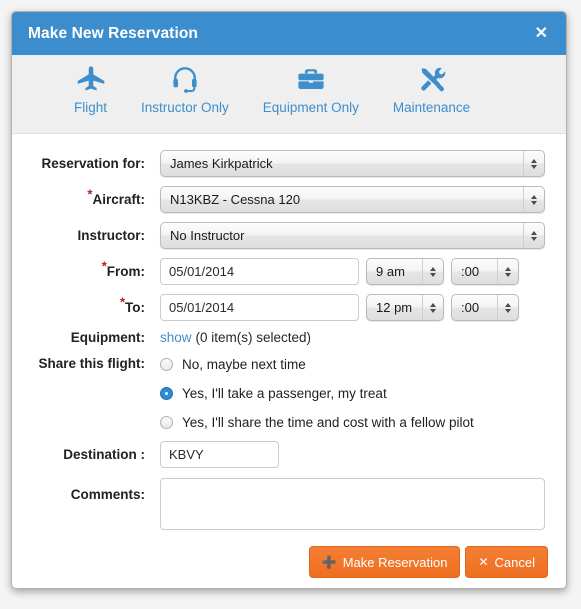 The image size is (581, 609). Describe the element at coordinates (86, 270) in the screenshot. I see `from-label: *From:` at that location.